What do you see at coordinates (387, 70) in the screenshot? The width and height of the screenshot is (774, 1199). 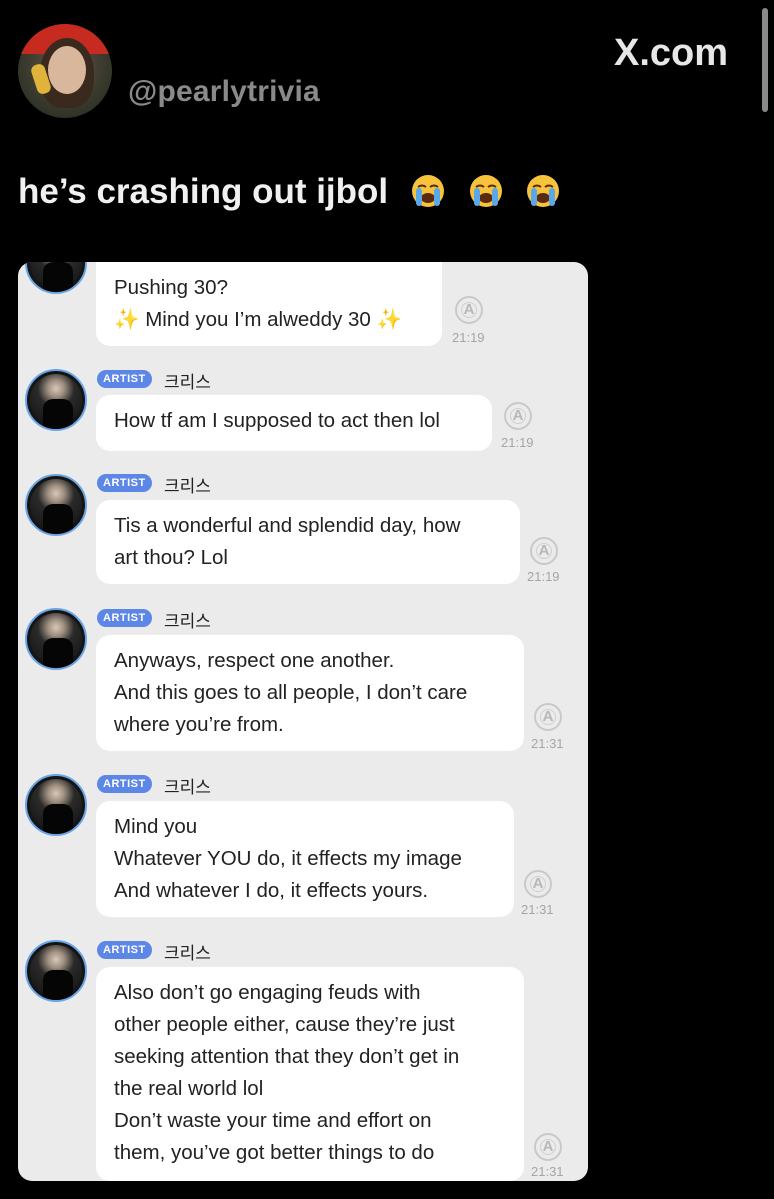 I see `post-header: @pearlytrivia X.com` at bounding box center [387, 70].